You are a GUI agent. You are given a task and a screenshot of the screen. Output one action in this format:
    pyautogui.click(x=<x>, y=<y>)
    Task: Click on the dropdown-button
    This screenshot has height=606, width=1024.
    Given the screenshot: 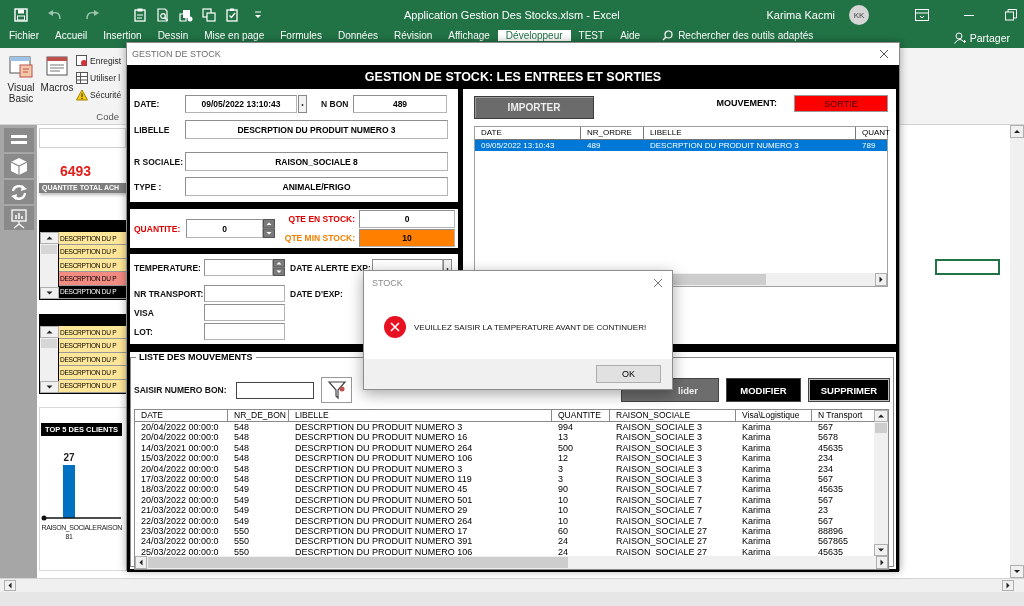 What is the action you would take?
    pyautogui.click(x=302, y=104)
    